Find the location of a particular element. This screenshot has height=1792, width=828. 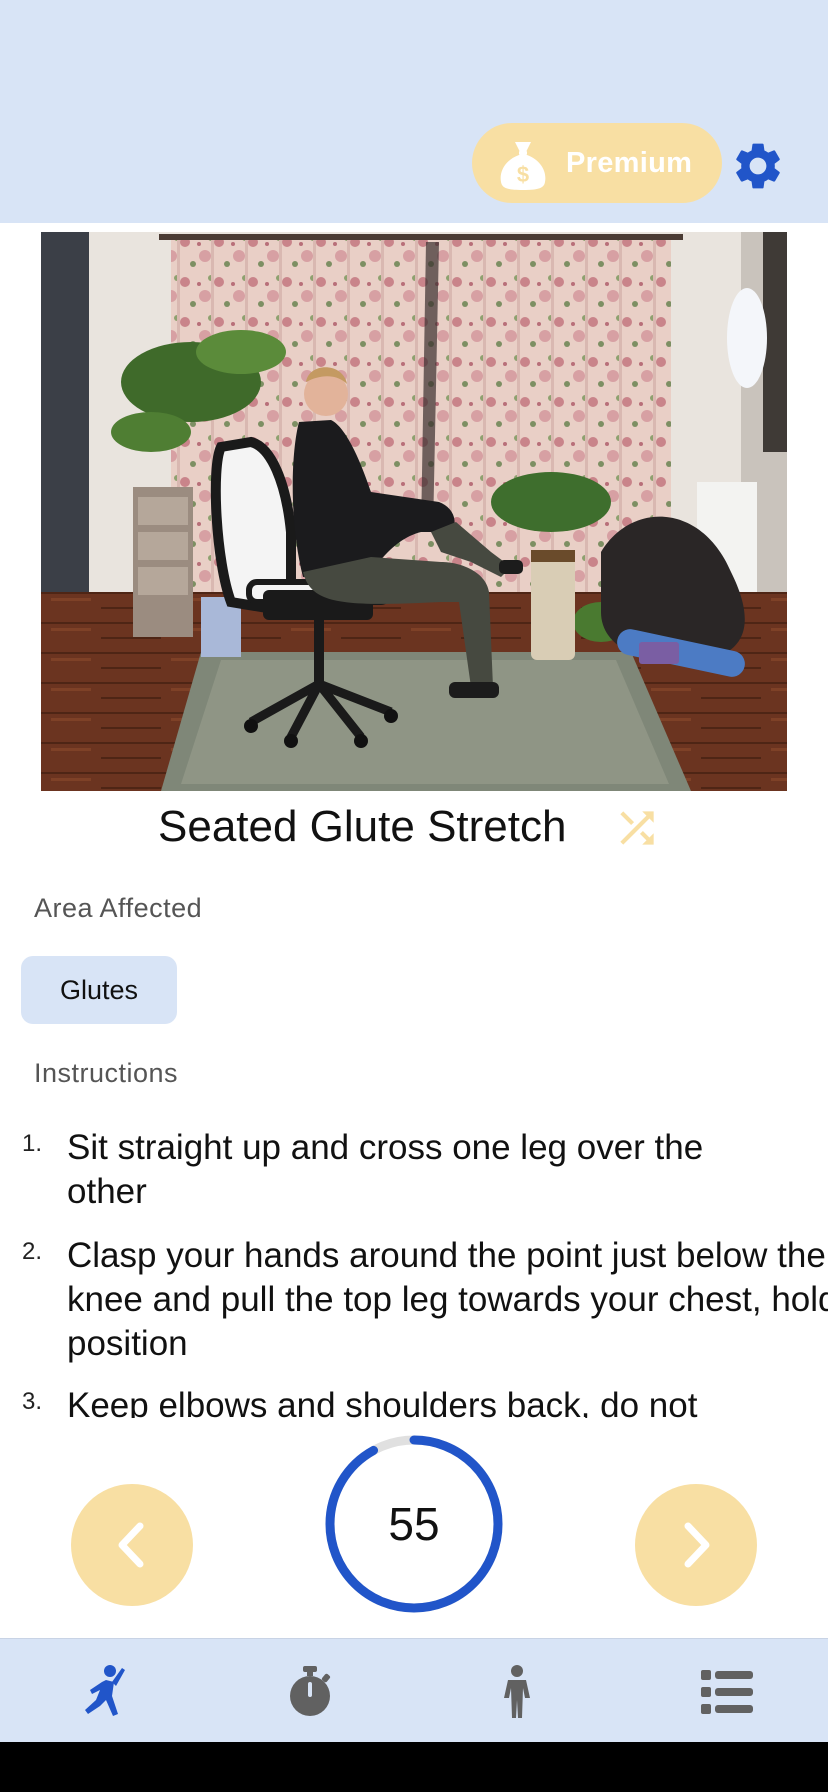

nav-tab-stretches is located at coordinates (103, 1691).